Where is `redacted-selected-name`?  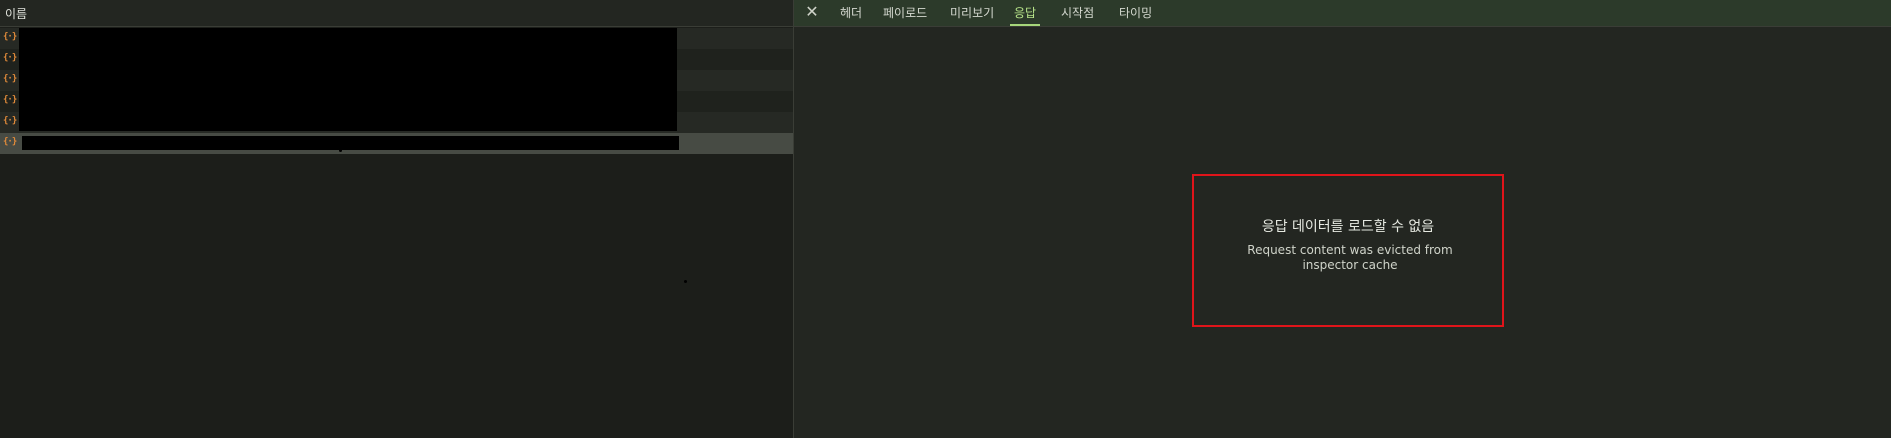
redacted-selected-name is located at coordinates (350, 143).